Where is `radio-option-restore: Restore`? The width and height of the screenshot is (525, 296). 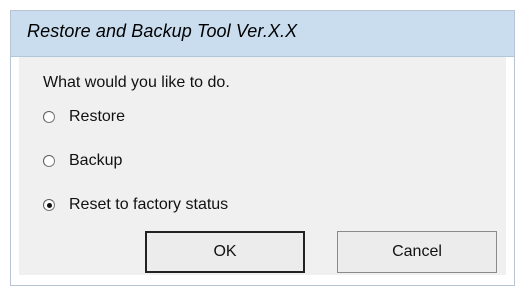 radio-option-restore: Restore is located at coordinates (84, 117).